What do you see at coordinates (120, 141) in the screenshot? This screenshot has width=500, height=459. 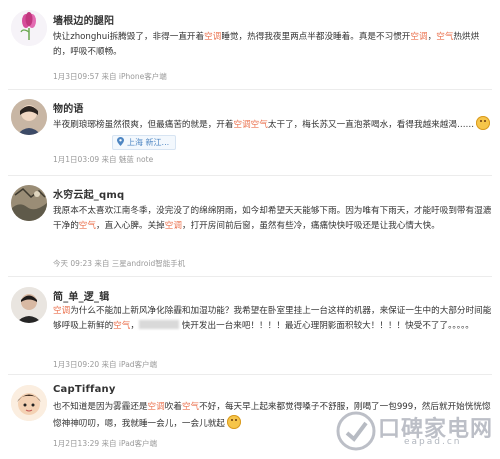 I see `location-pin-icon` at bounding box center [120, 141].